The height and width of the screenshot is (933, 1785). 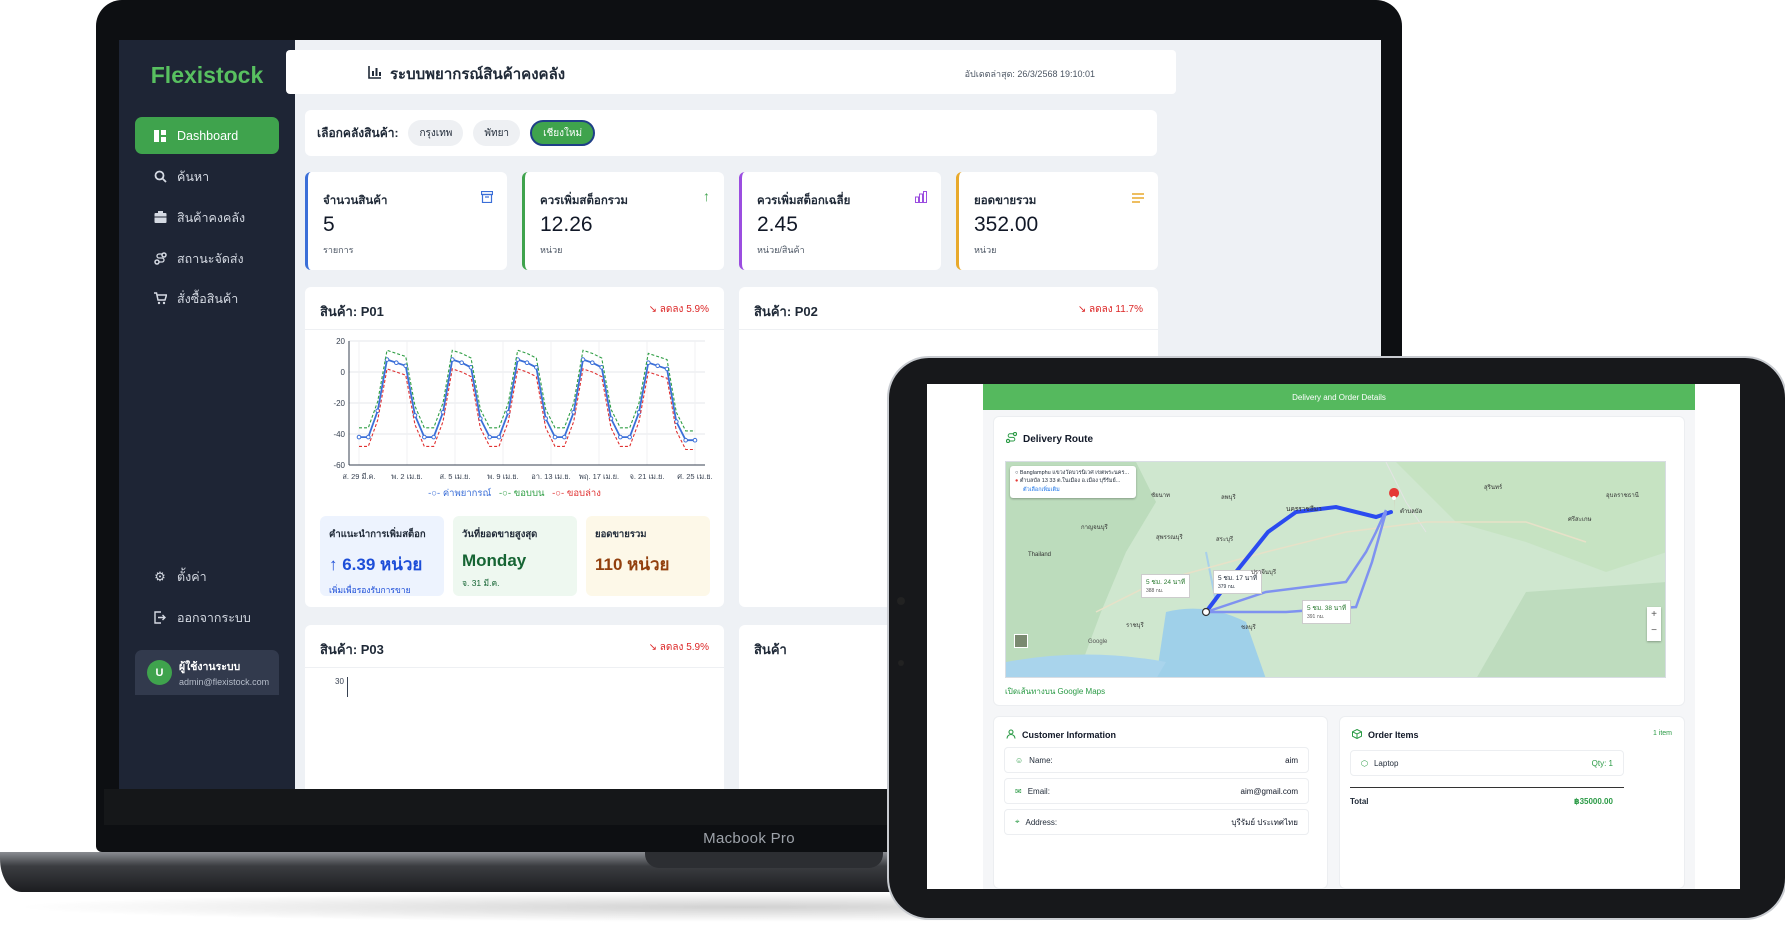 What do you see at coordinates (352, 649) in the screenshot?
I see `product-title: สินค้า: P03` at bounding box center [352, 649].